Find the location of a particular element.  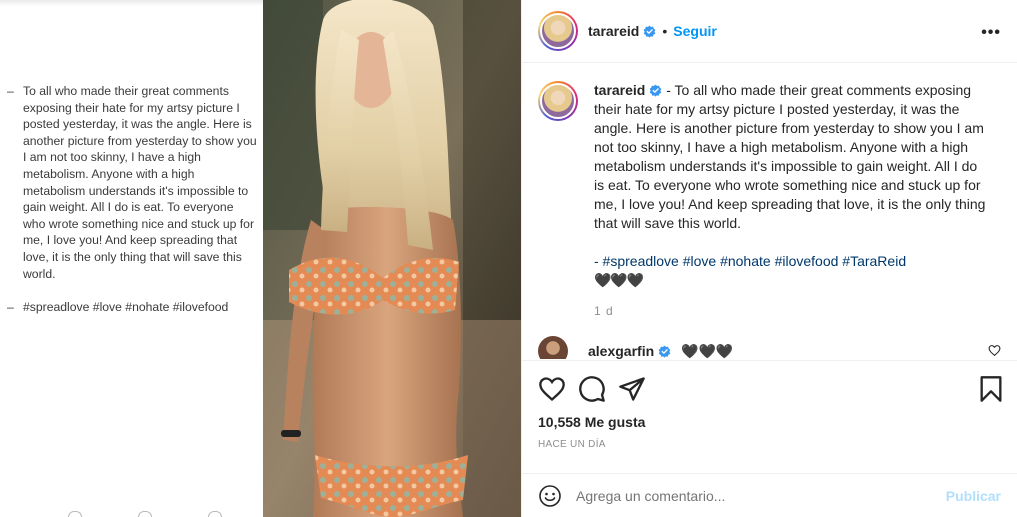

slide-bottom-icons is located at coordinates (145, 514).